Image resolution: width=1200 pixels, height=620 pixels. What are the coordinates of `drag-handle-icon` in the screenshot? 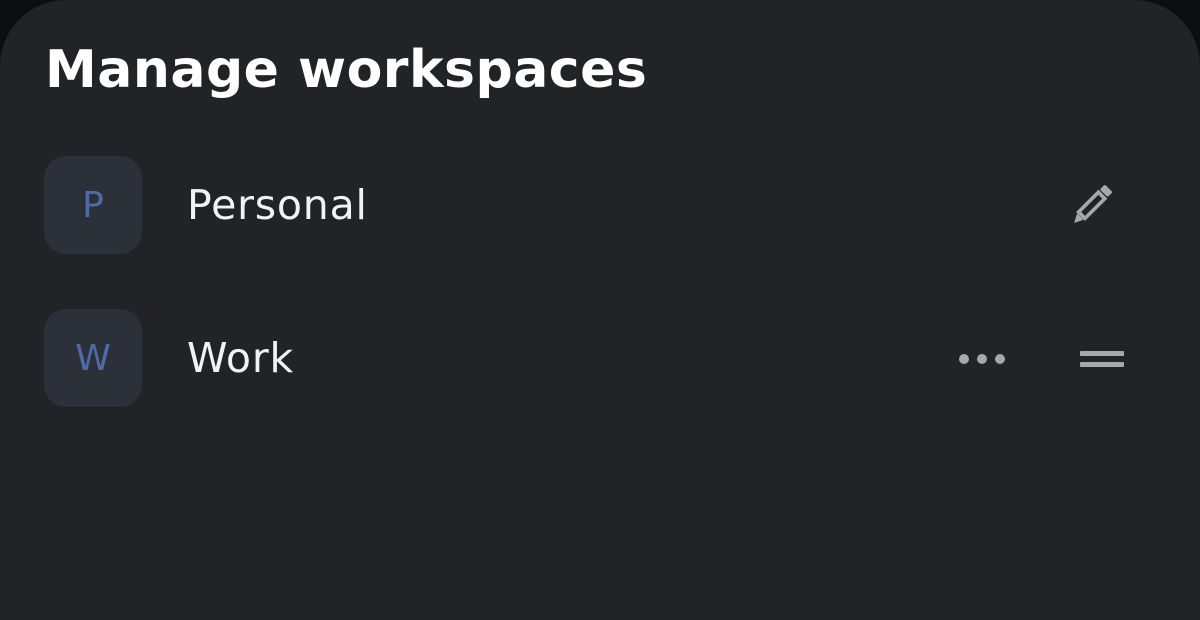 It's located at (1102, 359).